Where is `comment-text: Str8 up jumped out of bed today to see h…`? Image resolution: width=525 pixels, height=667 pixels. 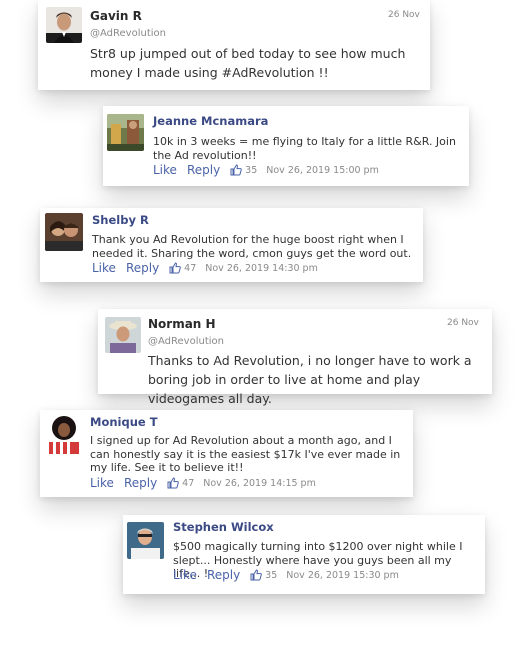 comment-text: Str8 up jumped out of bed today to see h… is located at coordinates (248, 63).